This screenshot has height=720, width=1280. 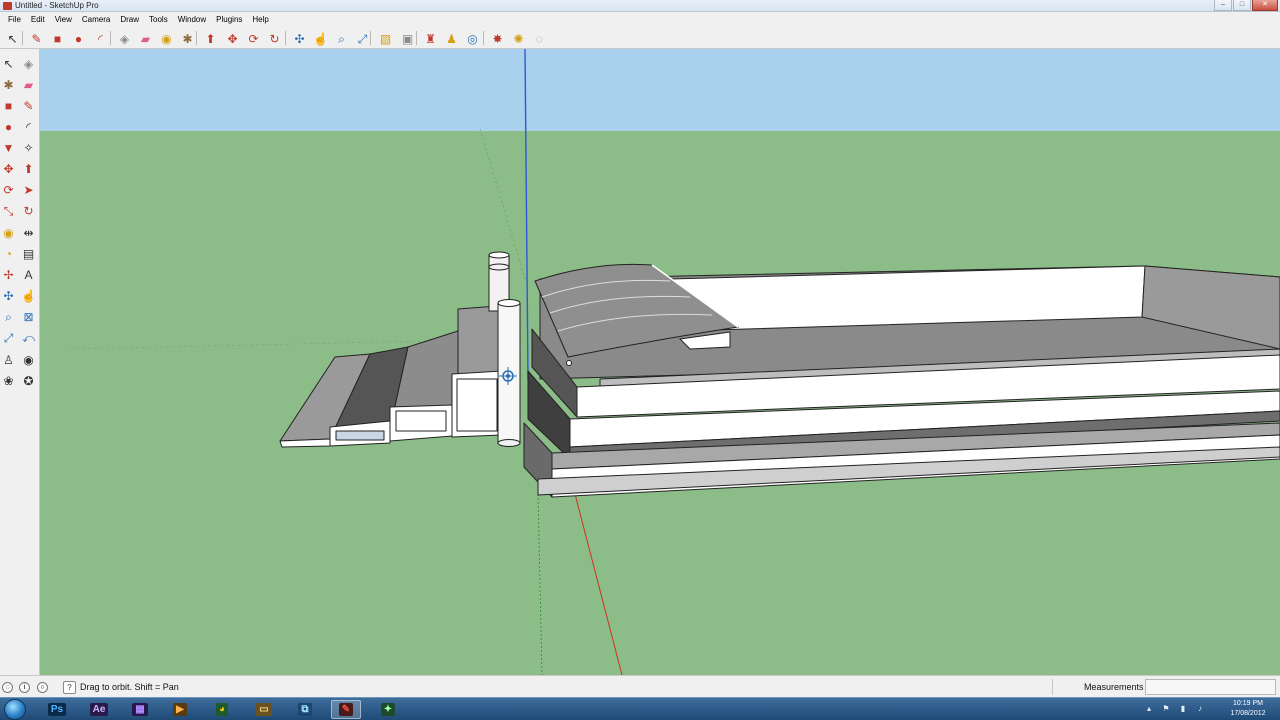 I want to click on section-plane-icon: ✪, so click(x=28, y=380).